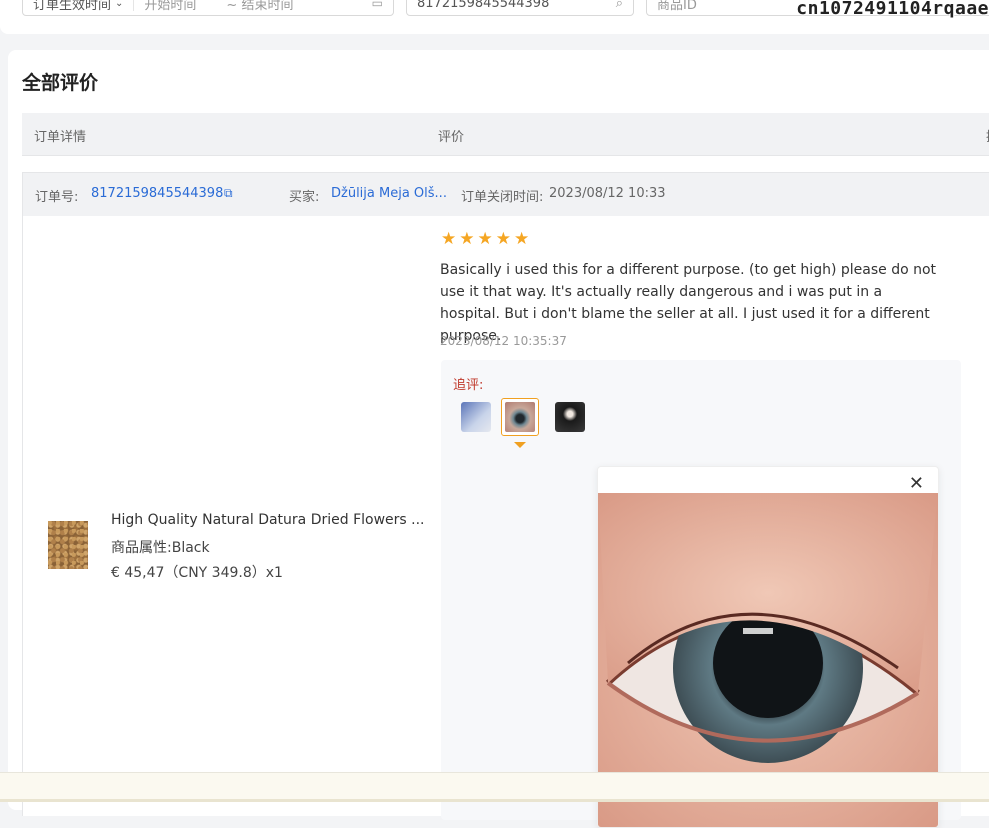 The image size is (989, 828). What do you see at coordinates (197, 573) in the screenshot?
I see `product-price: € 45,47（CNY 349.8）x1` at bounding box center [197, 573].